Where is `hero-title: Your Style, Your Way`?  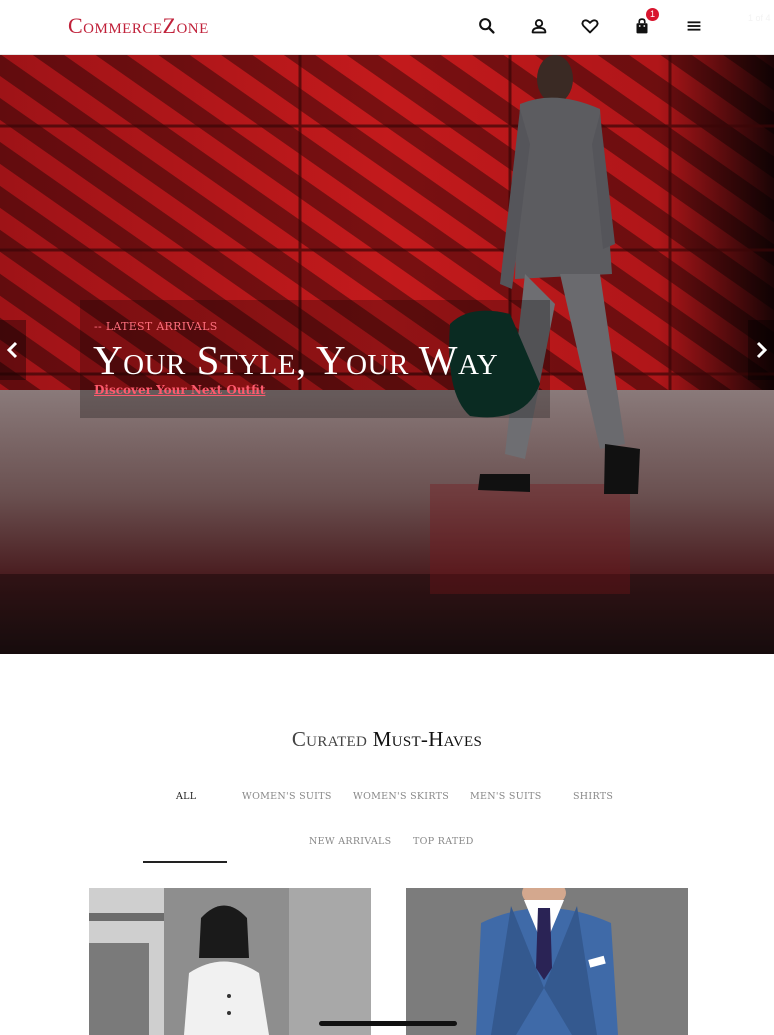
hero-title: Your Style, Your Way is located at coordinates (296, 360).